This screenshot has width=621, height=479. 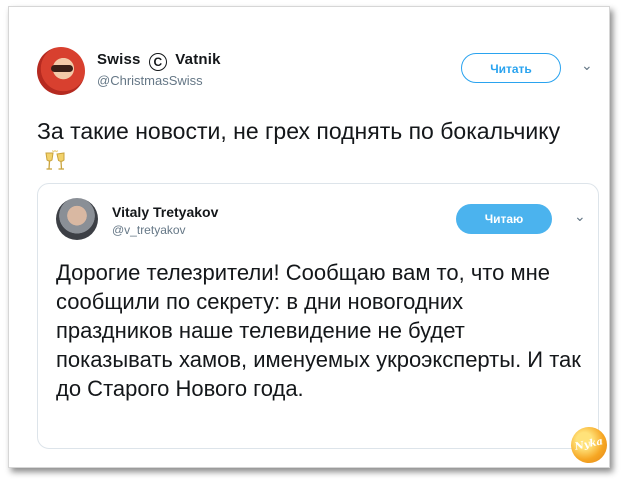 What do you see at coordinates (119, 59) in the screenshot?
I see `author-name-part1: Swiss` at bounding box center [119, 59].